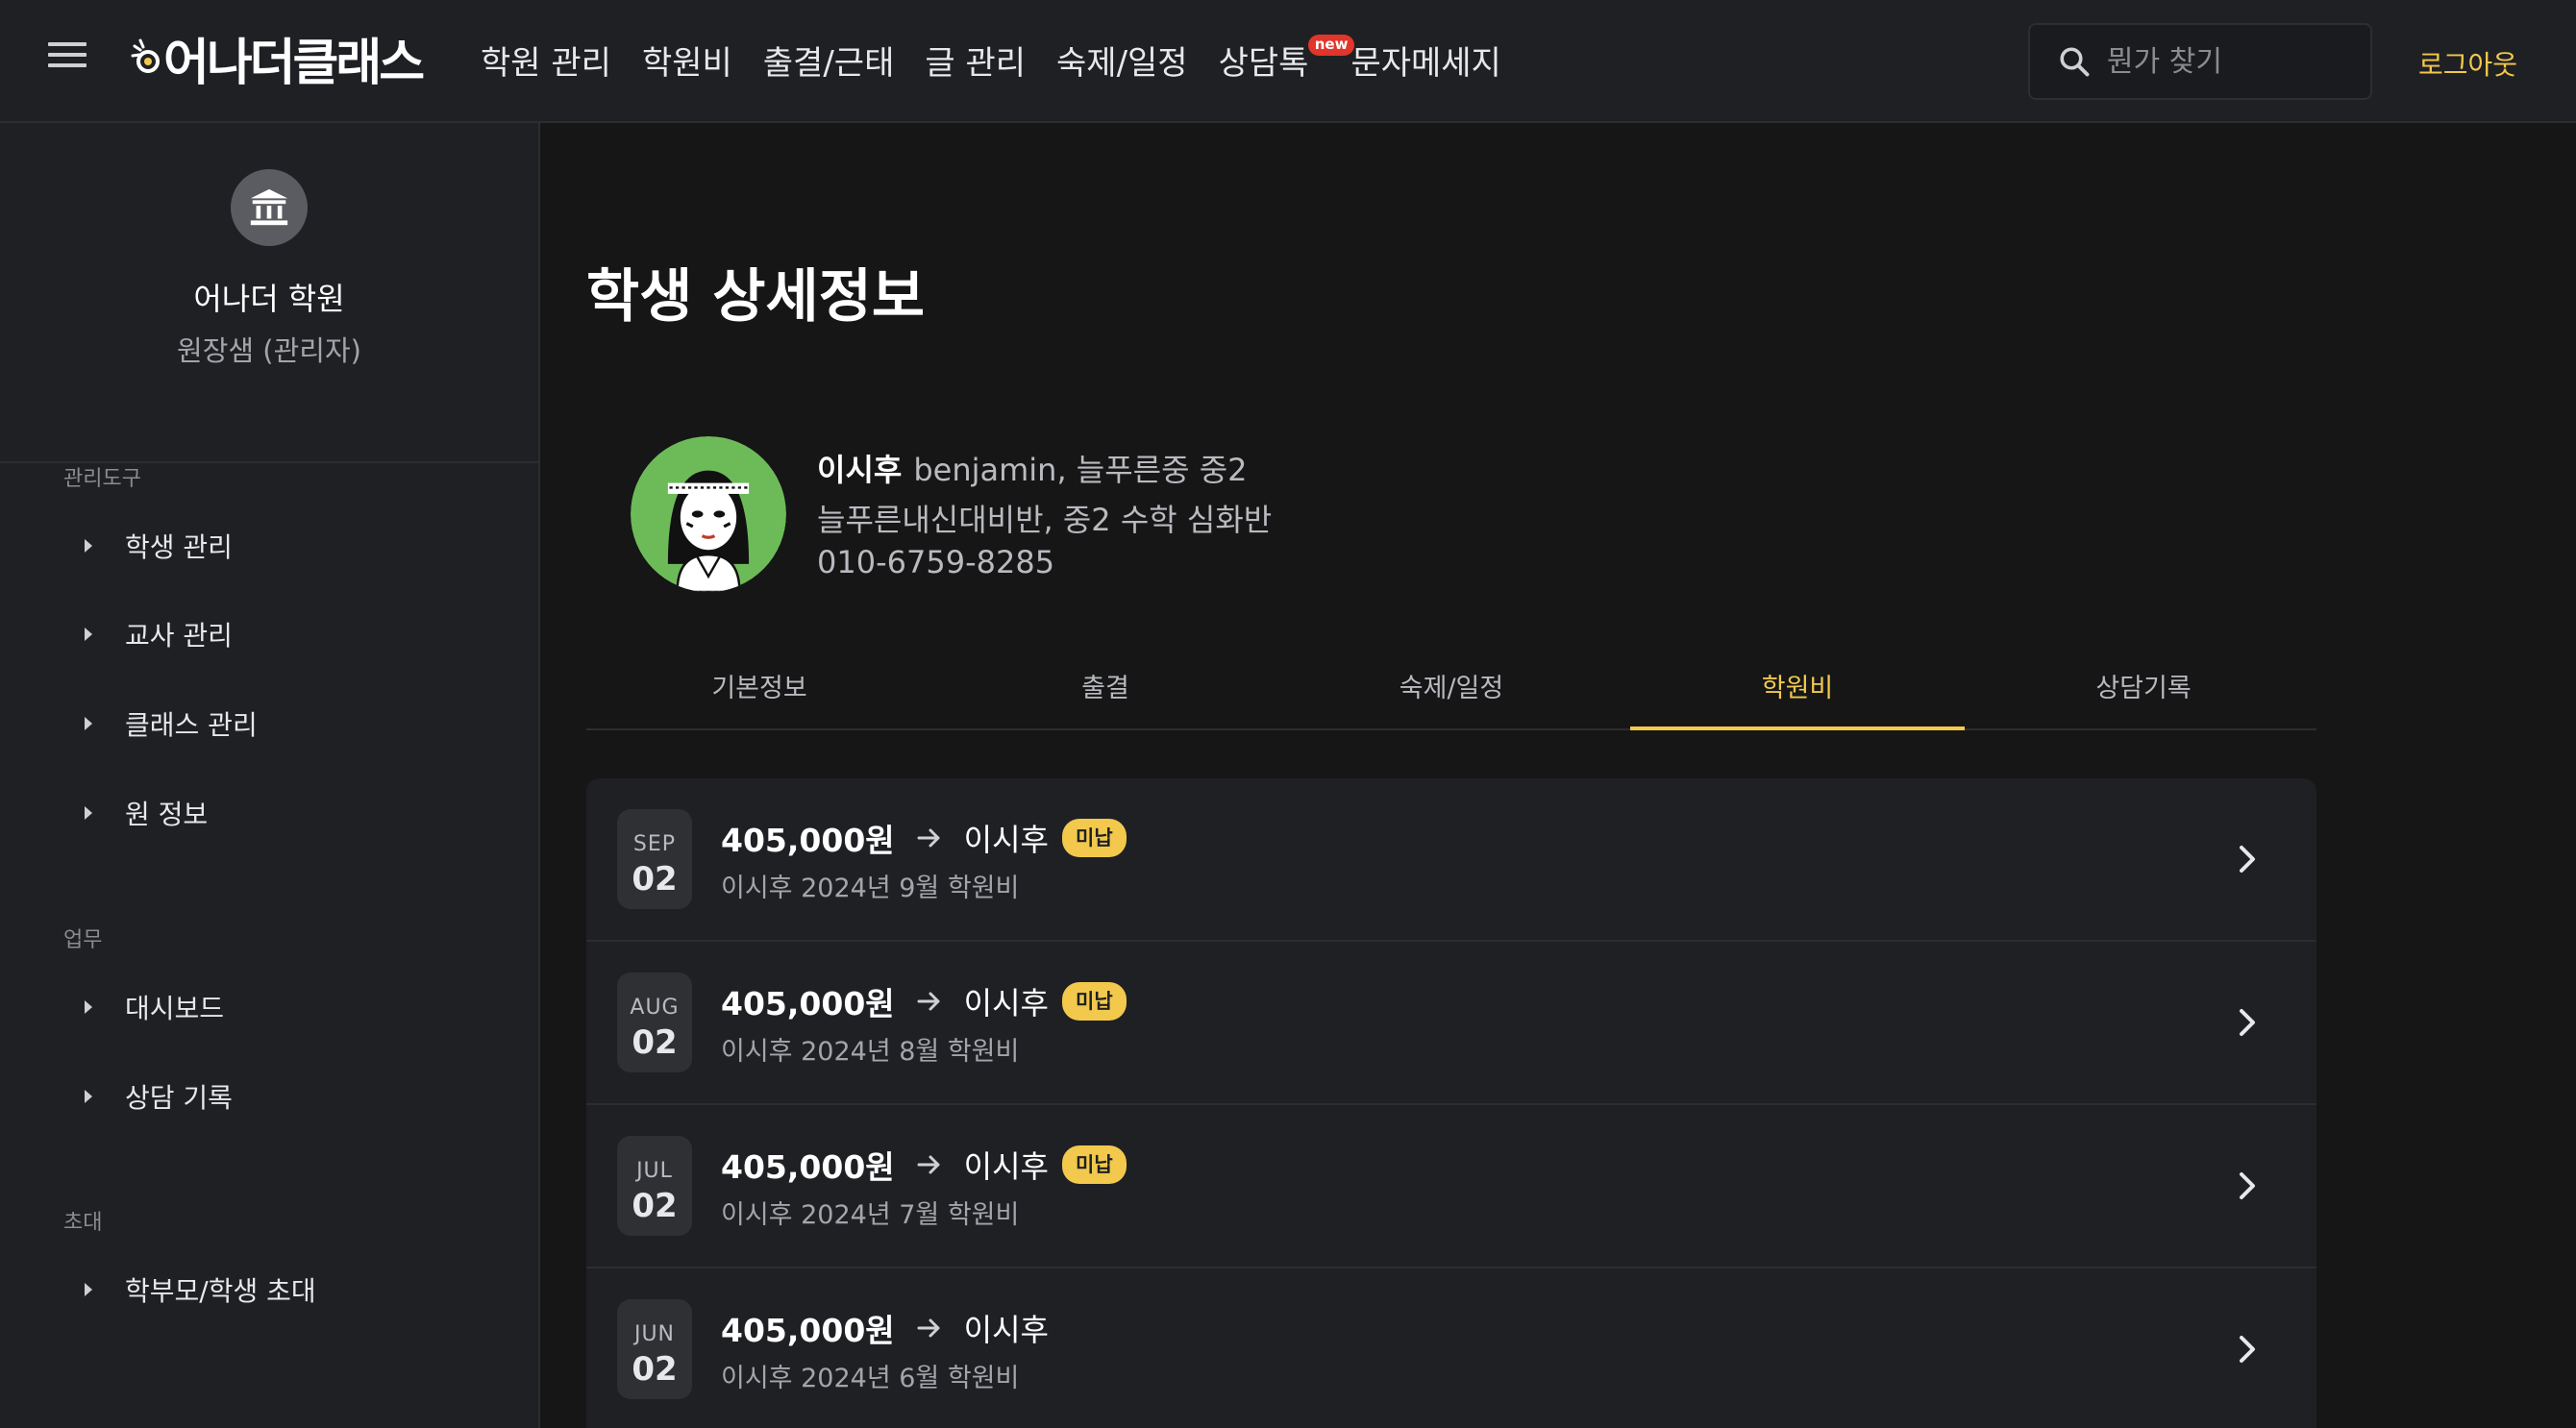  What do you see at coordinates (759, 687) in the screenshot?
I see `tab-basic-info: 기본정보` at bounding box center [759, 687].